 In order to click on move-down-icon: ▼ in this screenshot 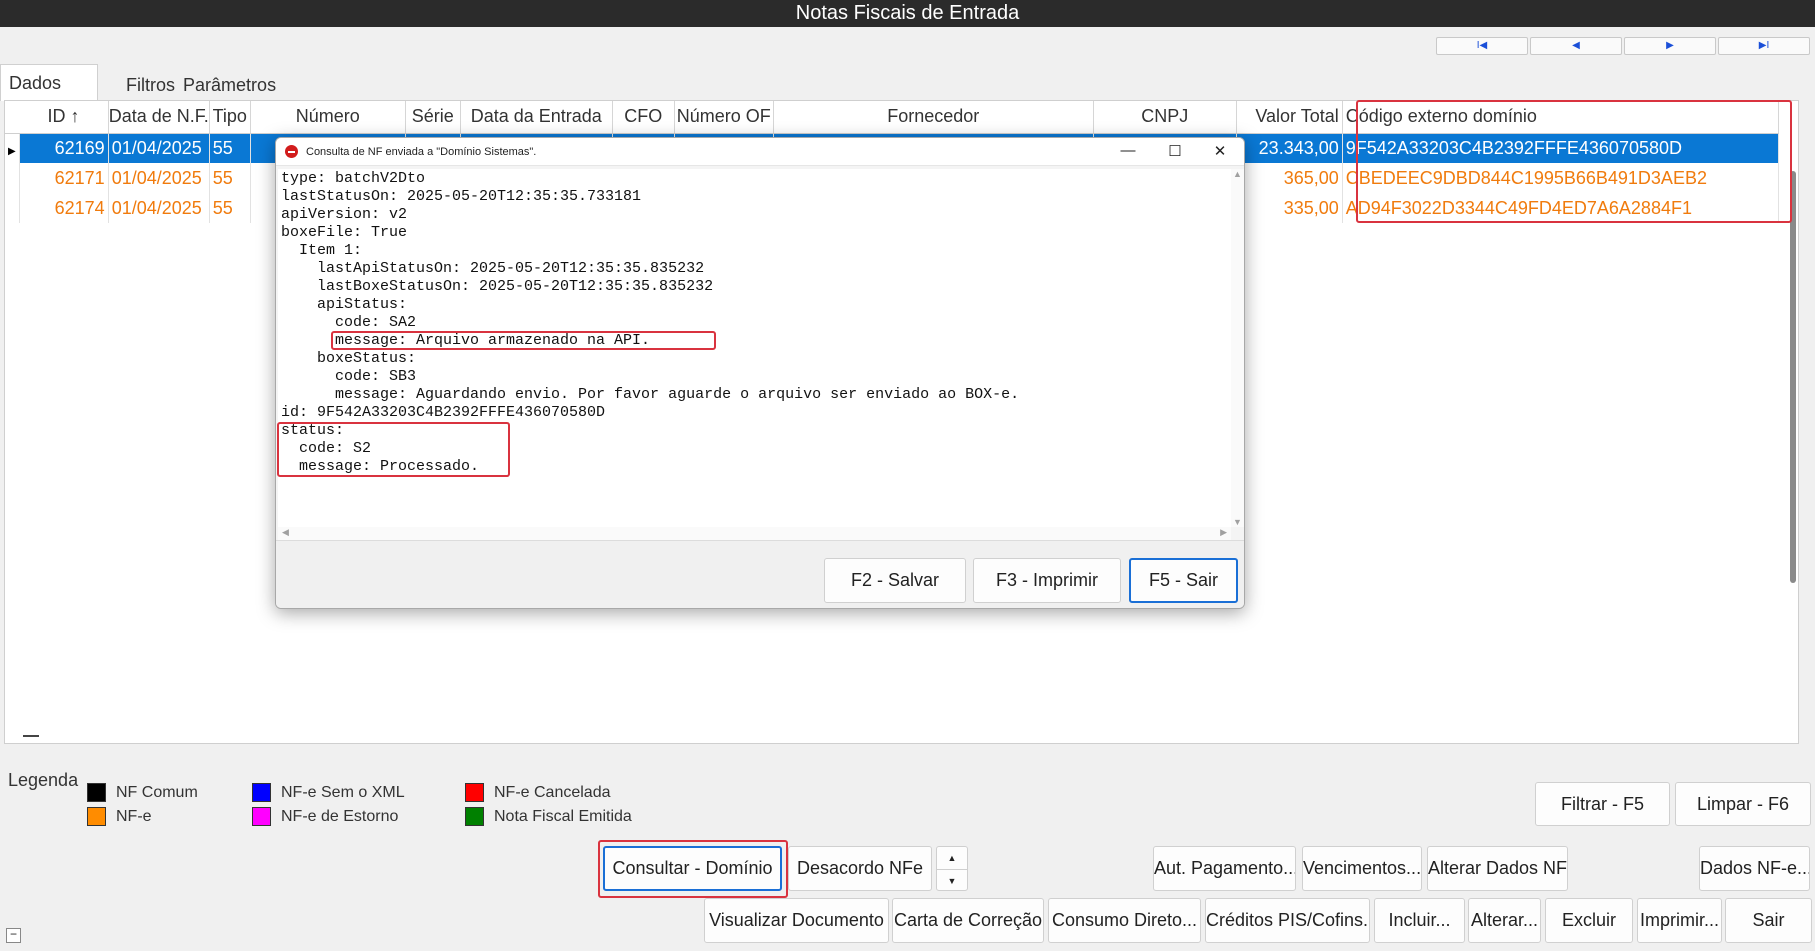, I will do `click(952, 880)`.